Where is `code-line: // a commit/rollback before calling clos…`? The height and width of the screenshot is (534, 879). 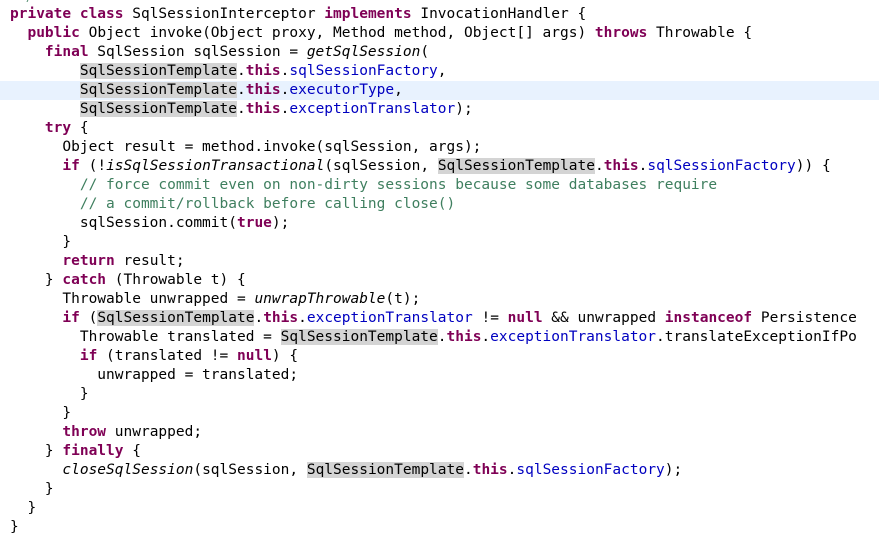 code-line: // a commit/rollback before calling clos… is located at coordinates (232, 204).